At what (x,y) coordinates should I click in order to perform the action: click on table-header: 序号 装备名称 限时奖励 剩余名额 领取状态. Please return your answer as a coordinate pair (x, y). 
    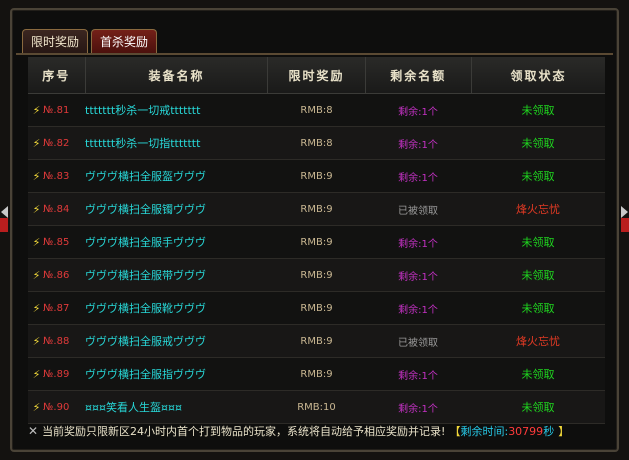
    Looking at the image, I should click on (316, 75).